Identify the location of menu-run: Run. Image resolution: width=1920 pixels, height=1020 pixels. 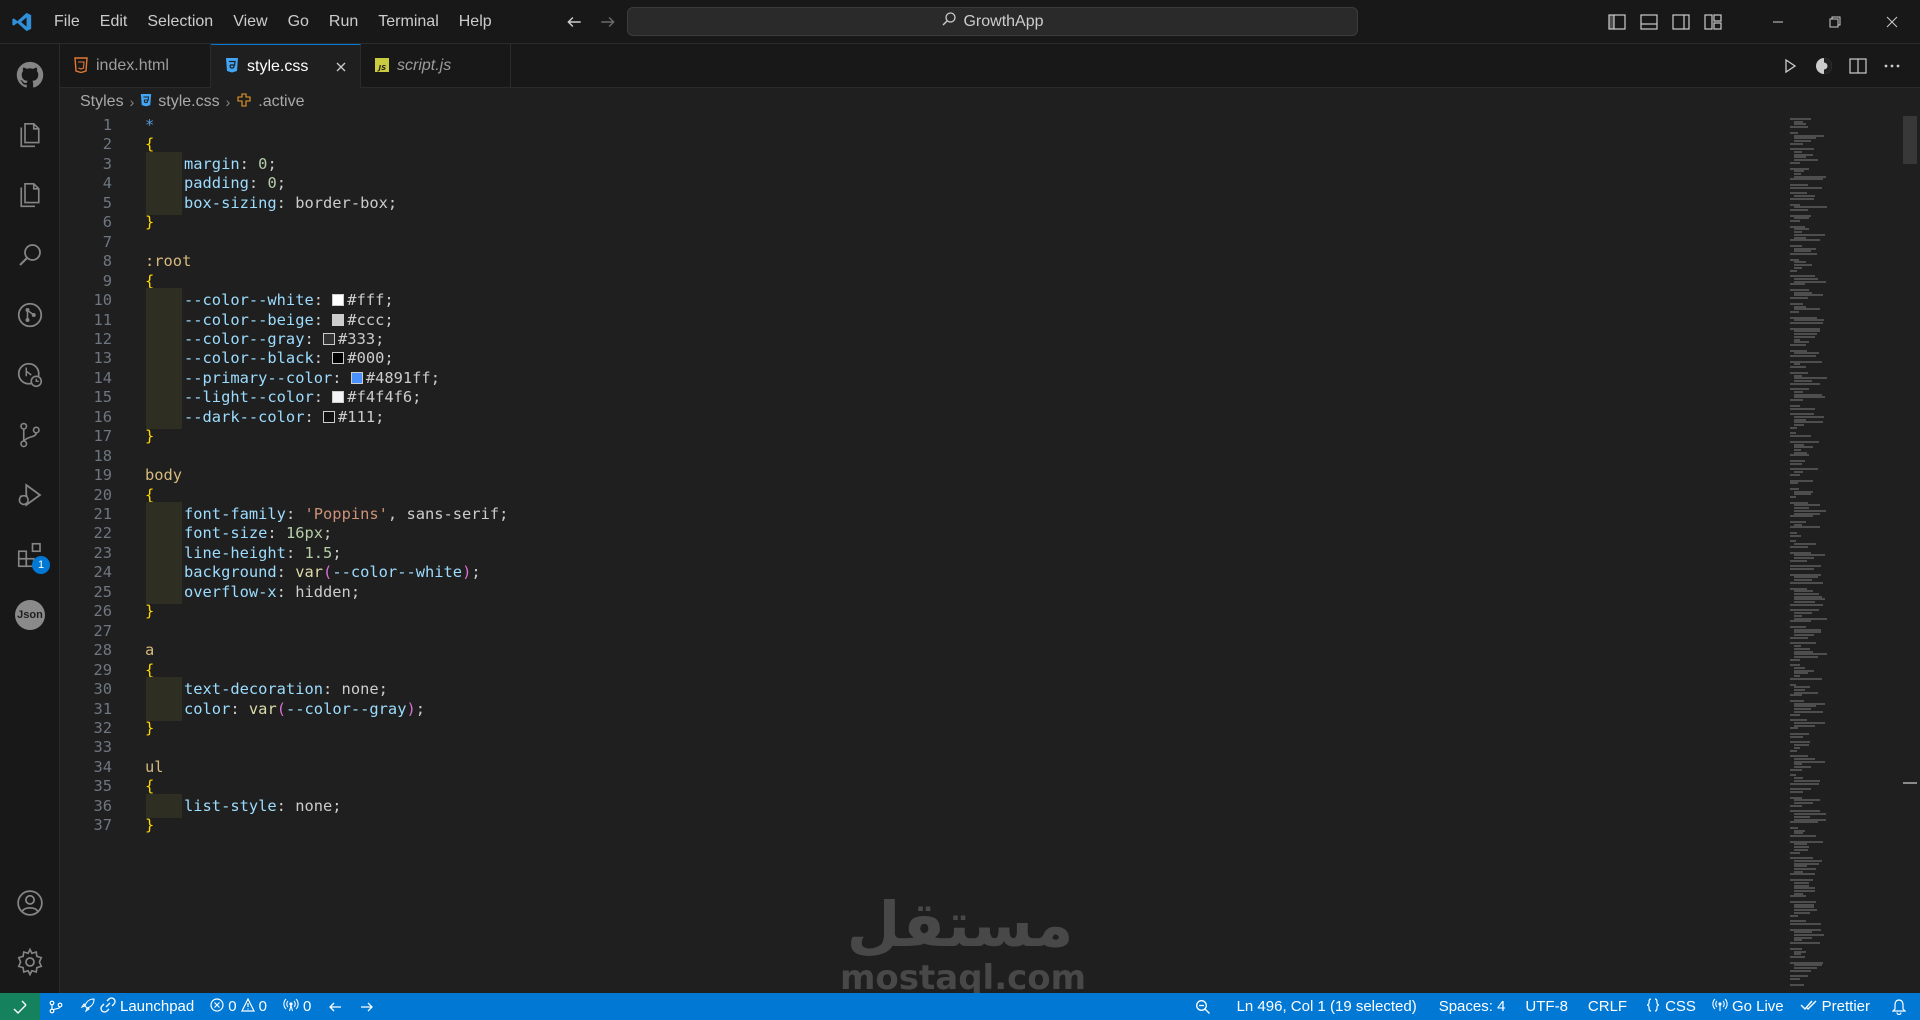
(343, 22).